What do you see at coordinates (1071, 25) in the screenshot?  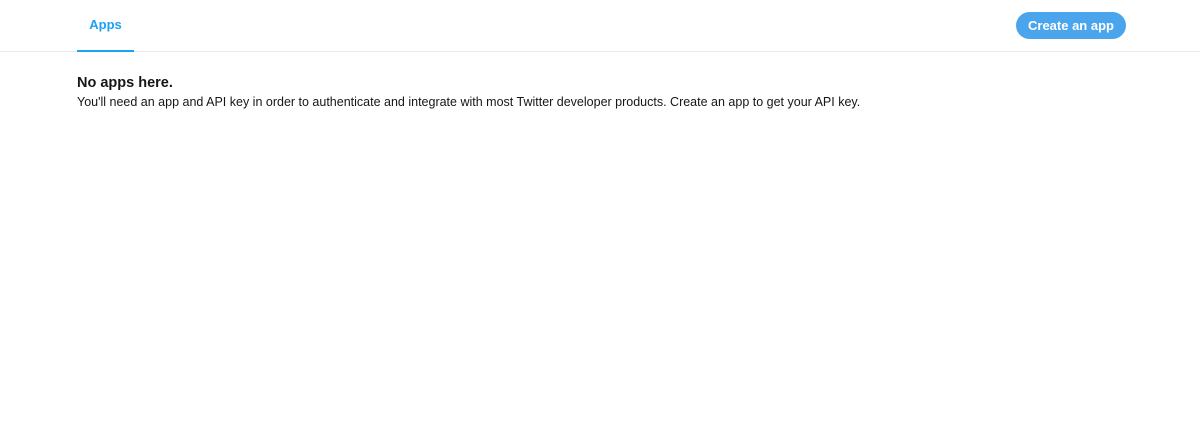 I see `create-app-button: Create an app` at bounding box center [1071, 25].